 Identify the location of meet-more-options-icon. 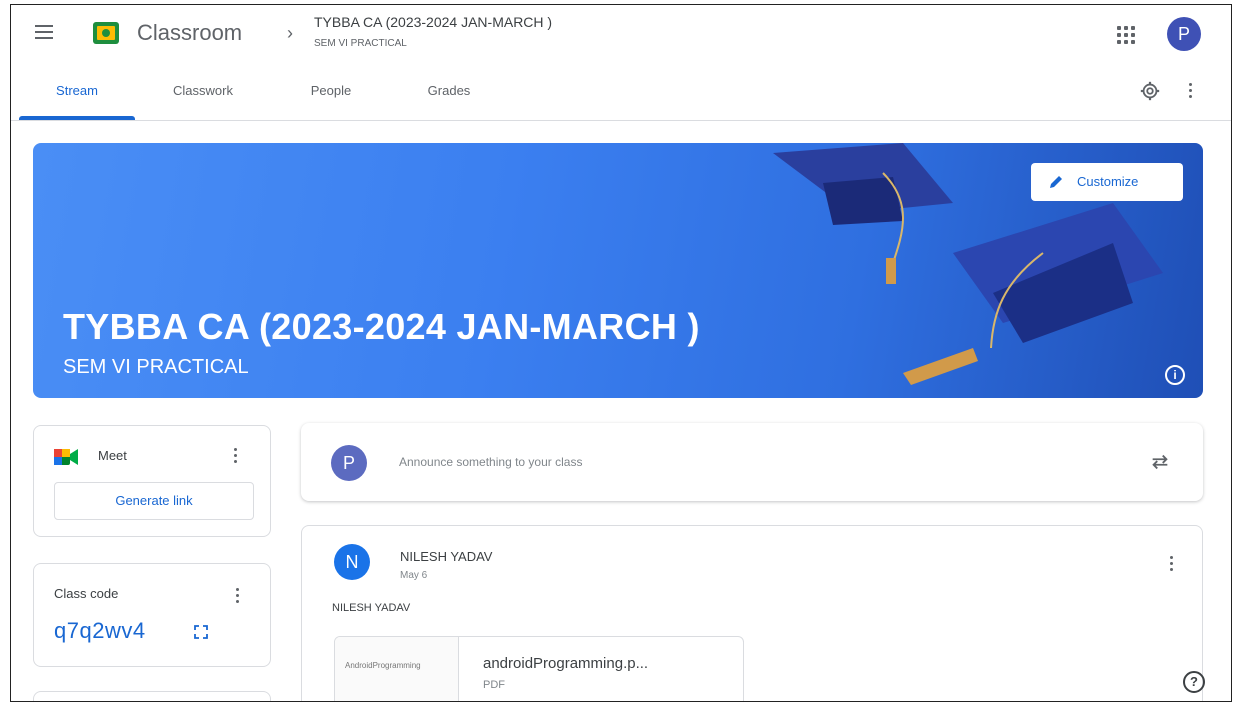
(235, 457).